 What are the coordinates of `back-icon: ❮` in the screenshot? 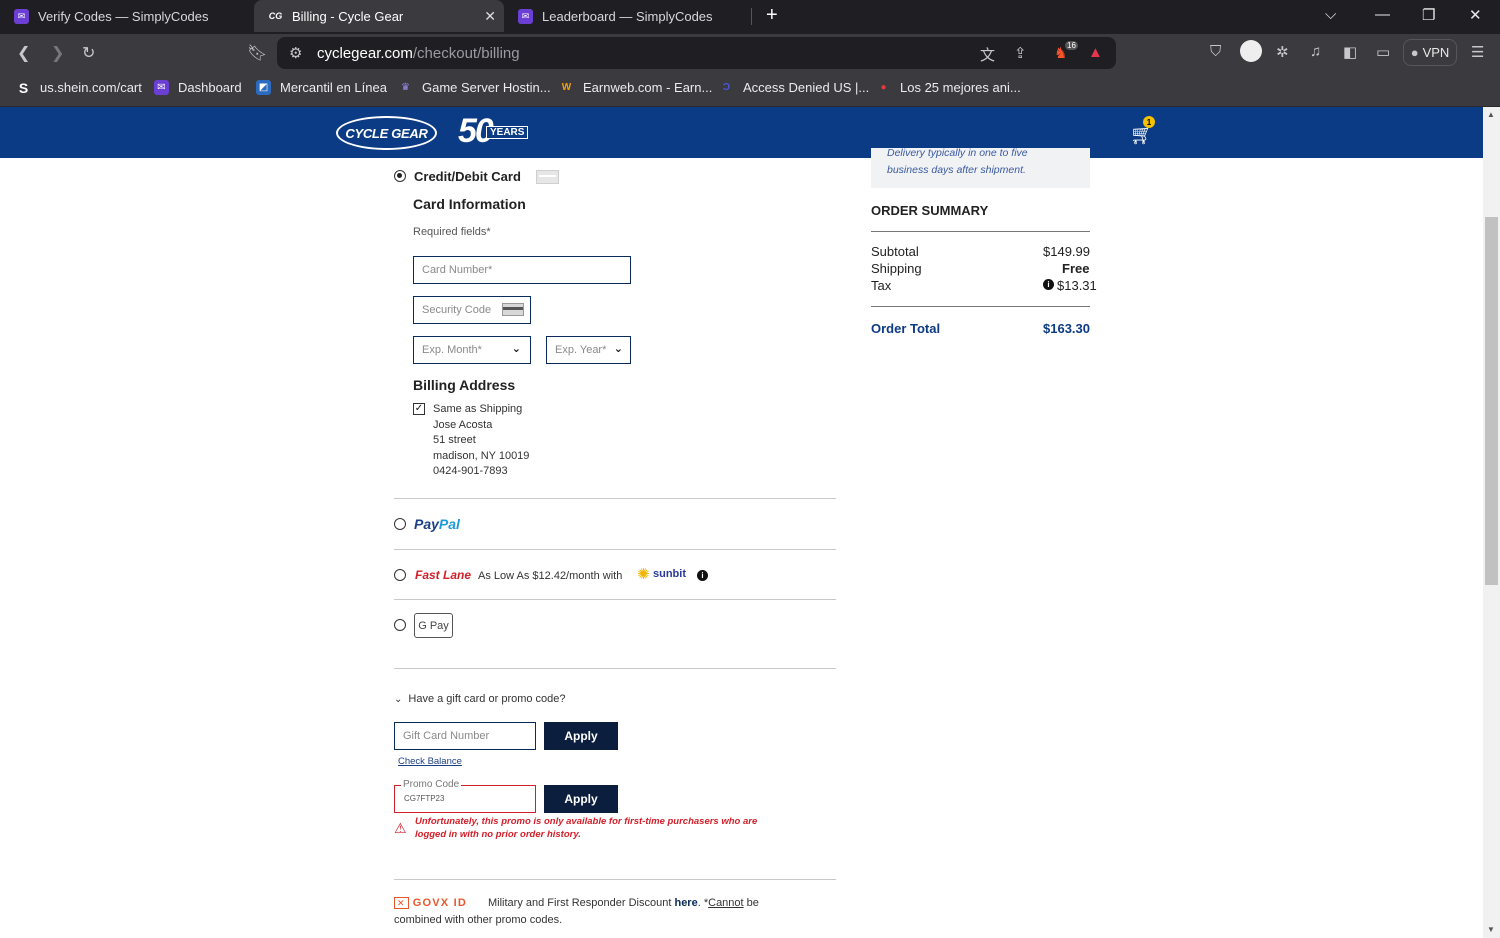 It's located at (23, 53).